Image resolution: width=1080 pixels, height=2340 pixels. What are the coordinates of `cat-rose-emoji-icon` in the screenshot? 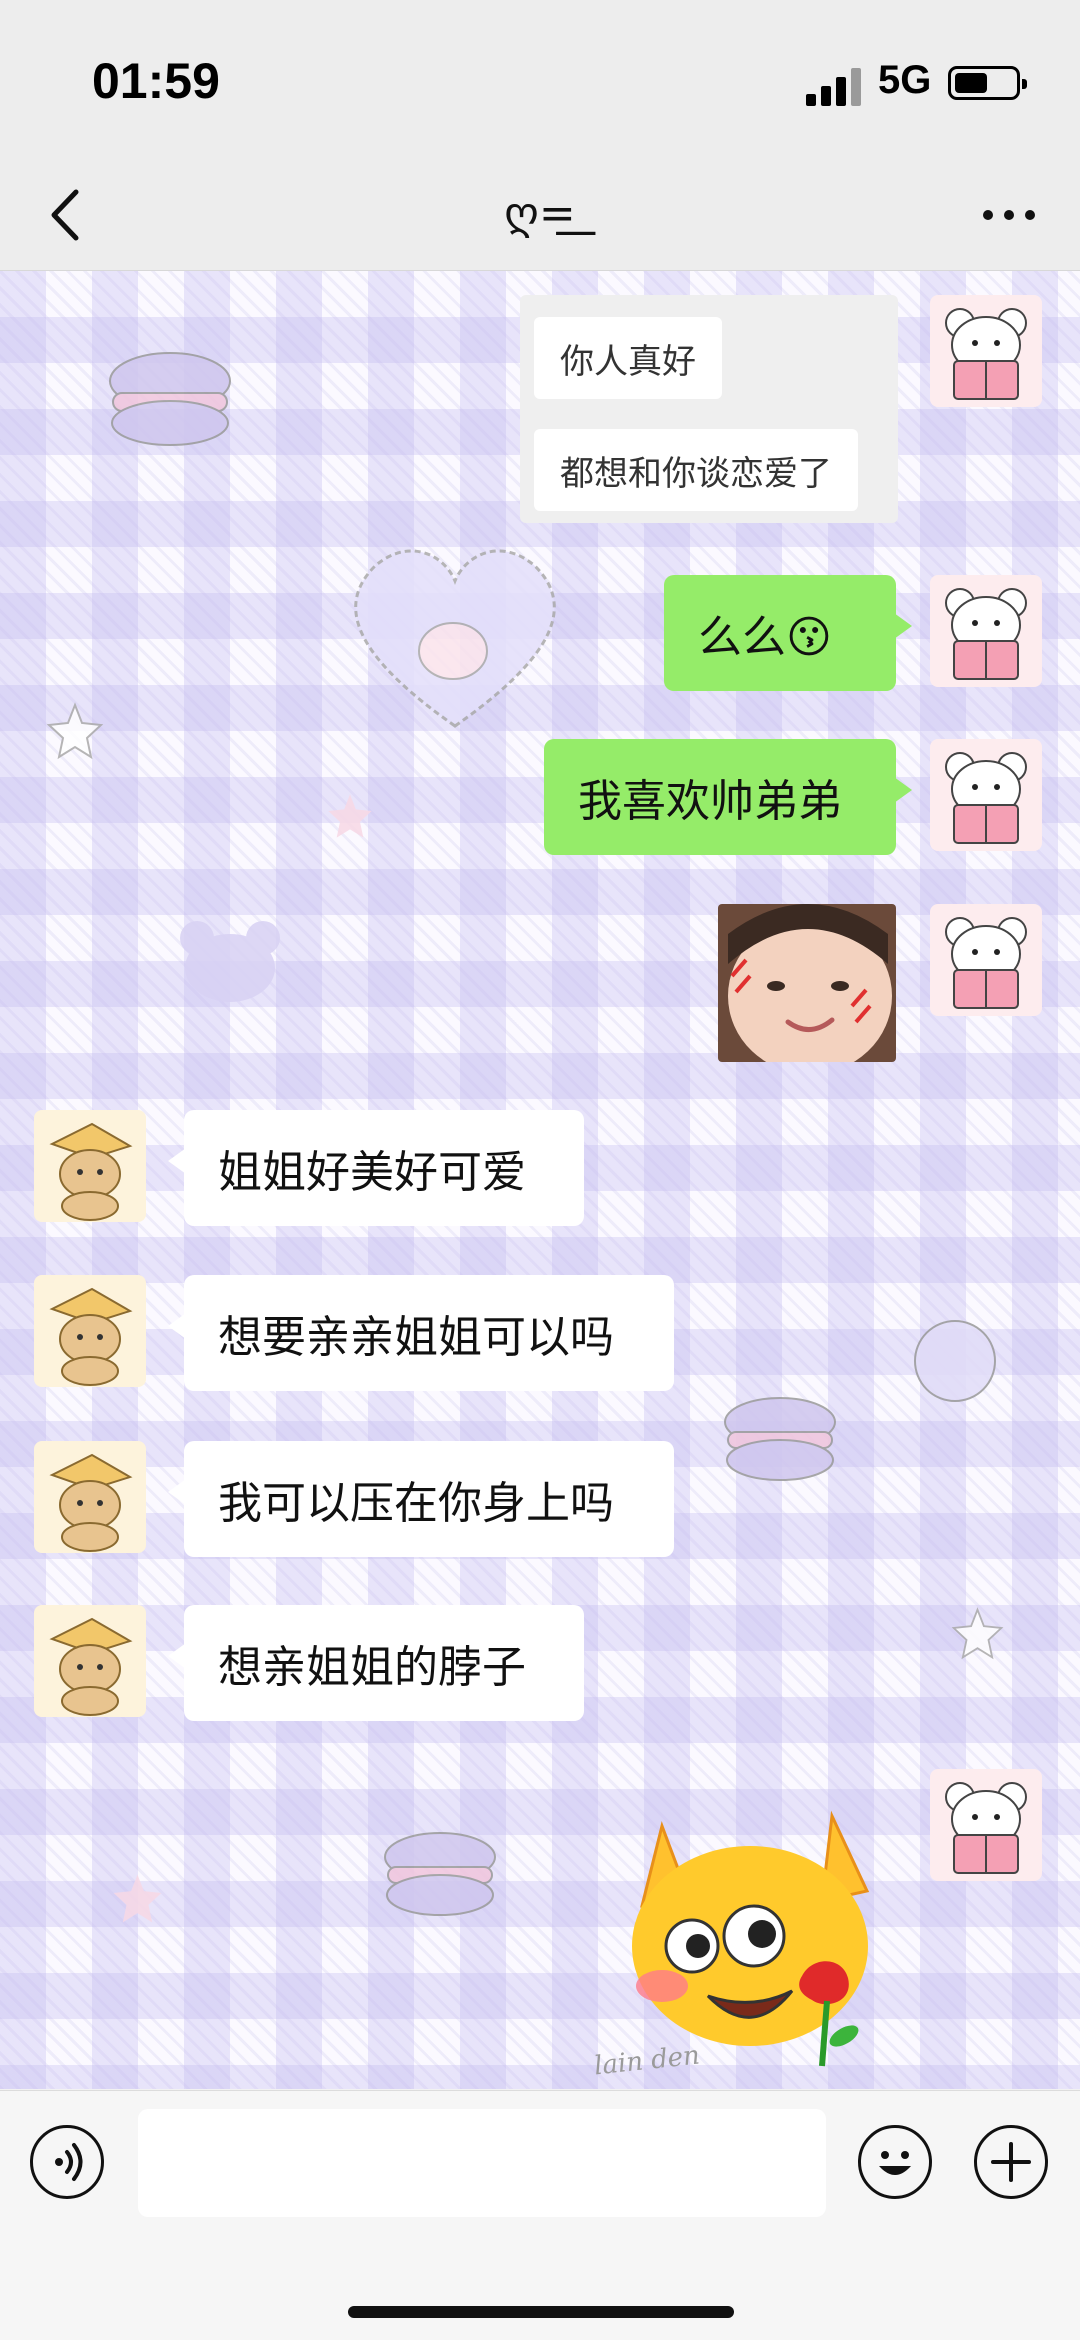 It's located at (751, 1938).